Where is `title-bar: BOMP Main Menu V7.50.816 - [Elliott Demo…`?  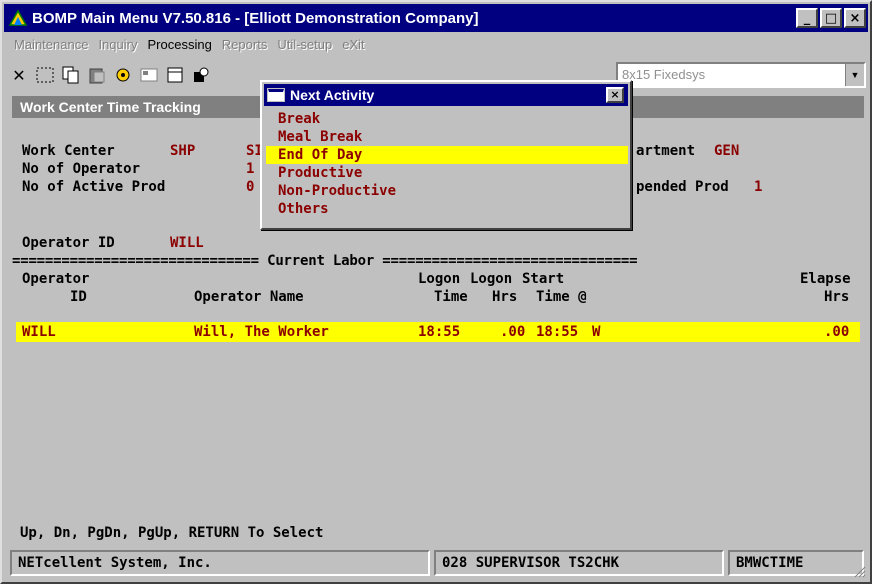
title-bar: BOMP Main Menu V7.50.816 - [Elliott Demo… is located at coordinates (436, 18).